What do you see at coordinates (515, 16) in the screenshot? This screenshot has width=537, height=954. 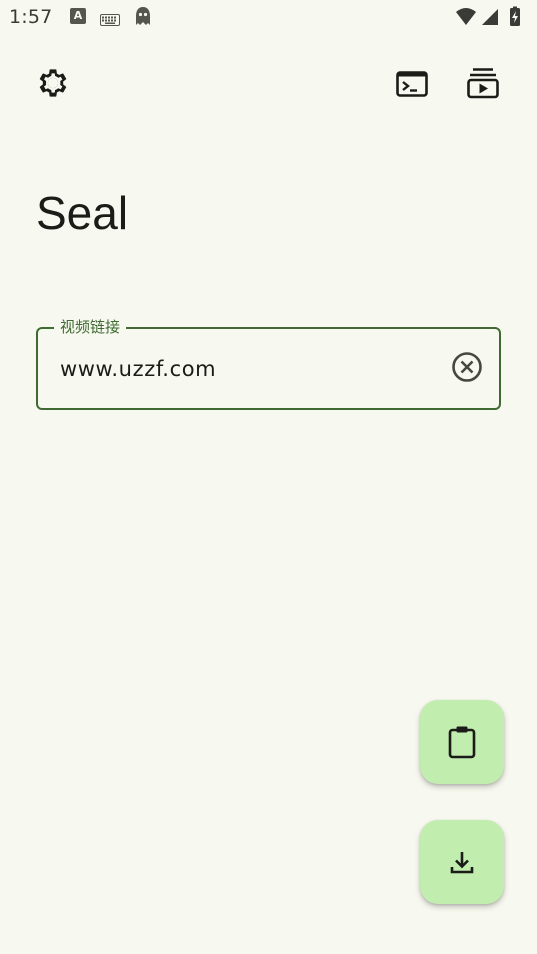 I see `battery-charging-icon` at bounding box center [515, 16].